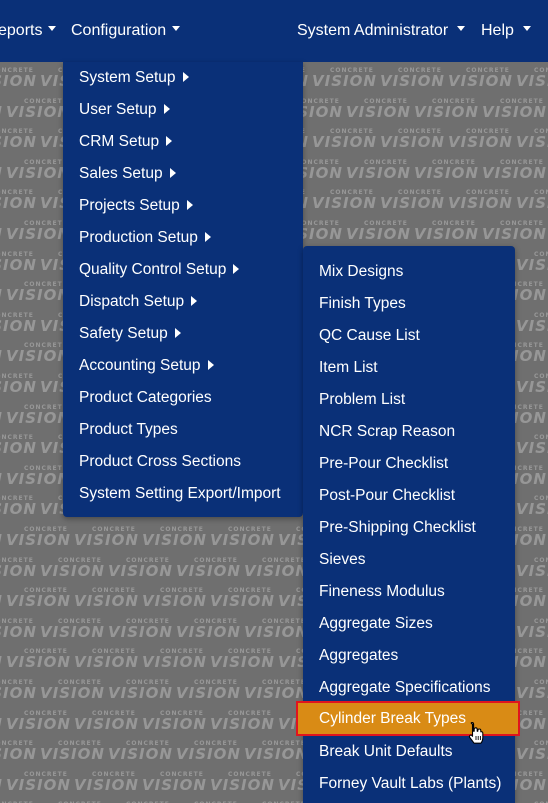  I want to click on submenu-item-aggregate-specifications: Aggregate Specifications, so click(409, 688).